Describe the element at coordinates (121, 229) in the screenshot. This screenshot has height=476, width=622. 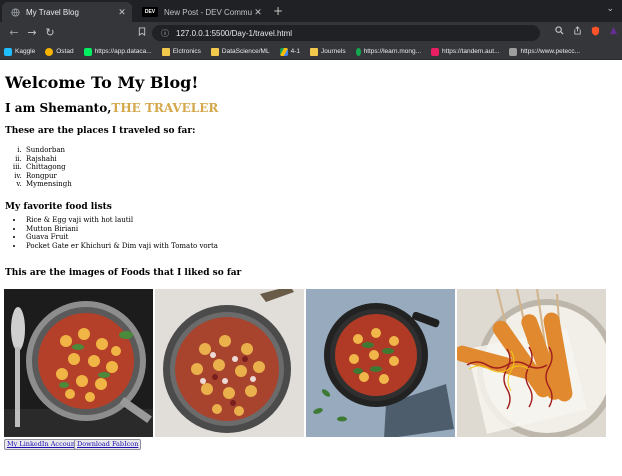
I see `list-item: Mutton Biriani` at that location.